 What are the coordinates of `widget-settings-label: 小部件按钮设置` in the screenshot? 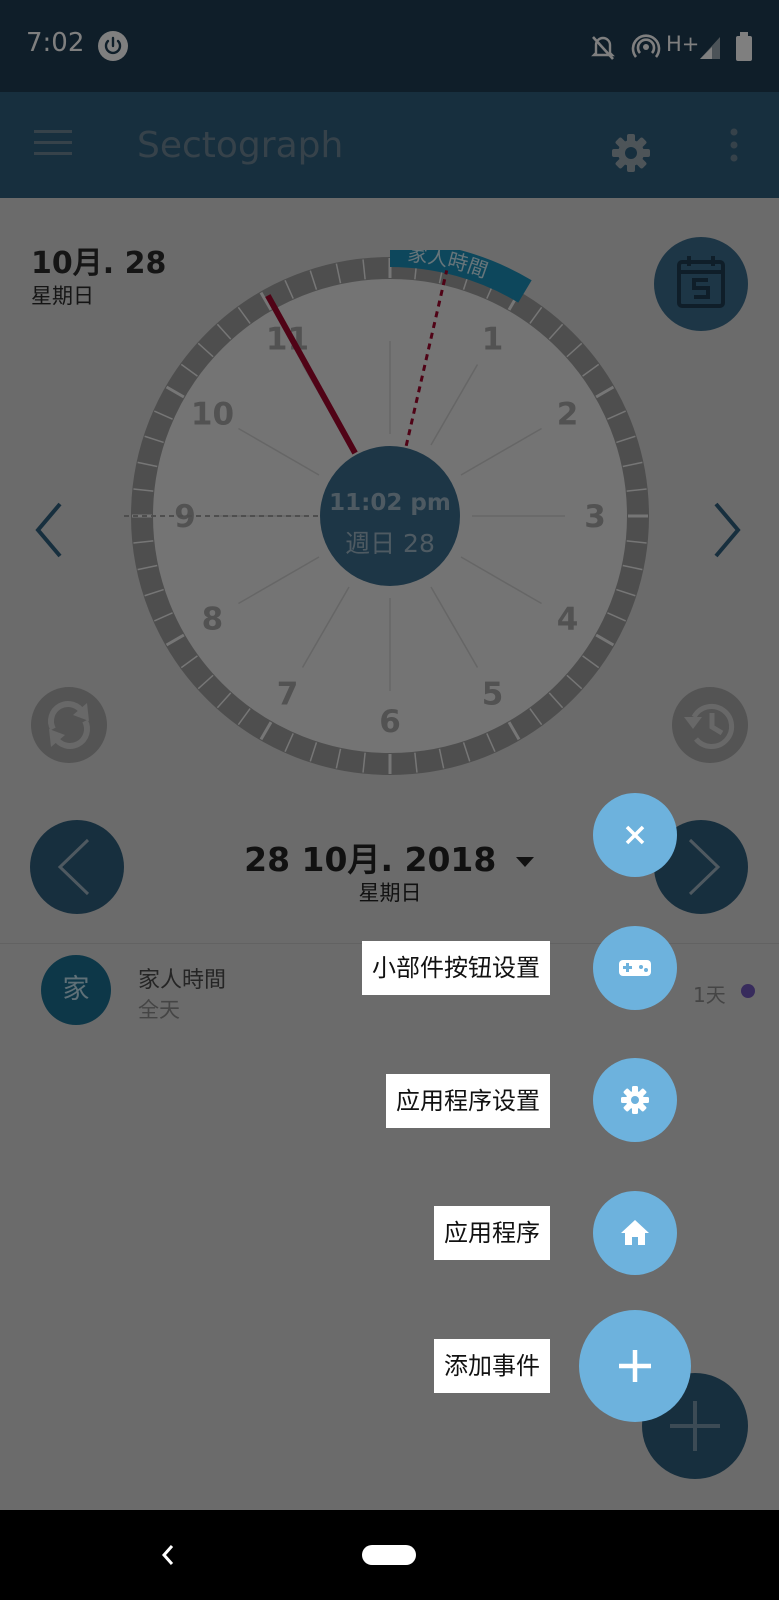 It's located at (456, 968).